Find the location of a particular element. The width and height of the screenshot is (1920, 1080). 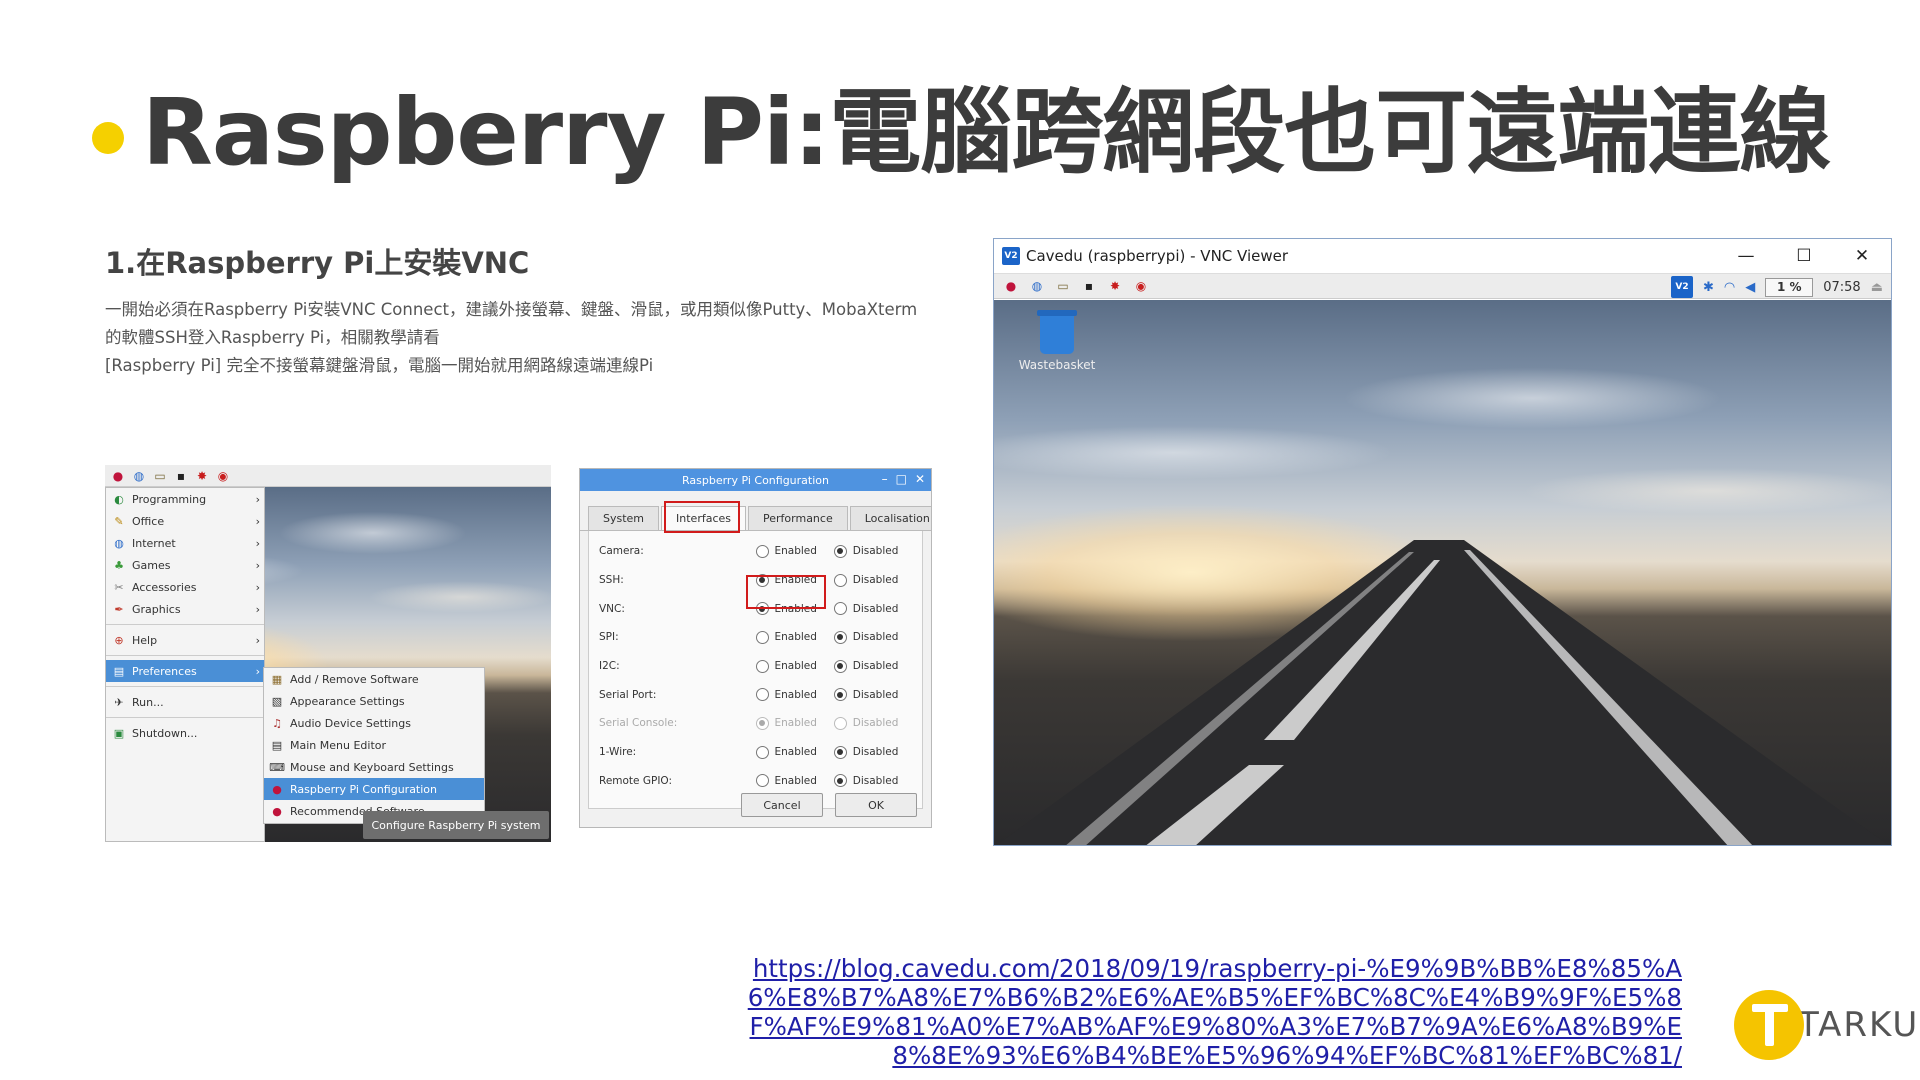

menu-item-internet: ◍ Internet › is located at coordinates (185, 543).